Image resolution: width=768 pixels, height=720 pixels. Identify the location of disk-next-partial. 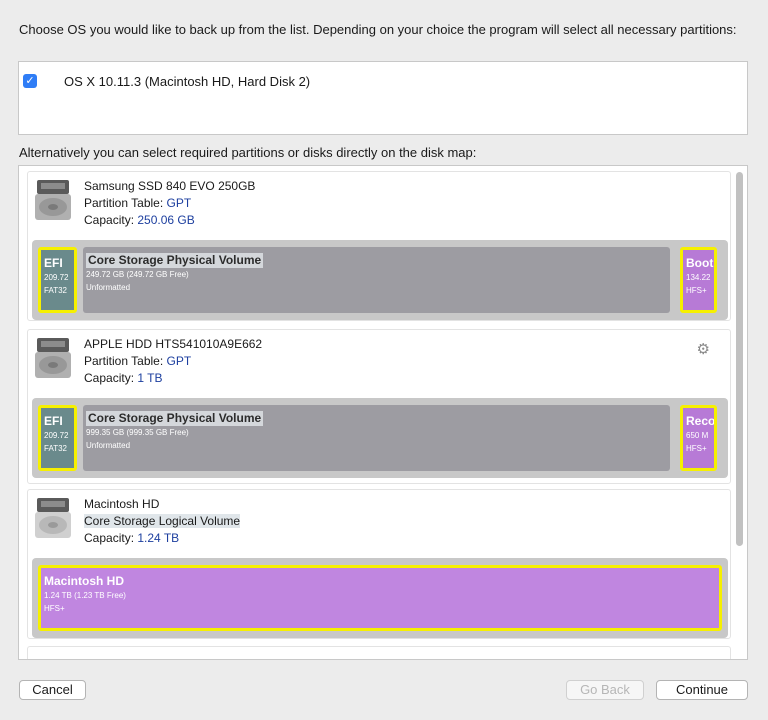
(379, 652).